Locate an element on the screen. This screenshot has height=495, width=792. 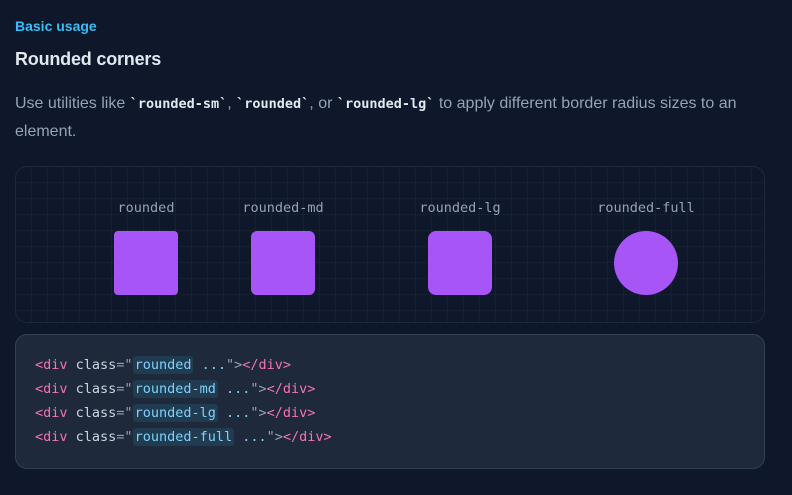
code-highlight: rounded-md is located at coordinates (175, 389).